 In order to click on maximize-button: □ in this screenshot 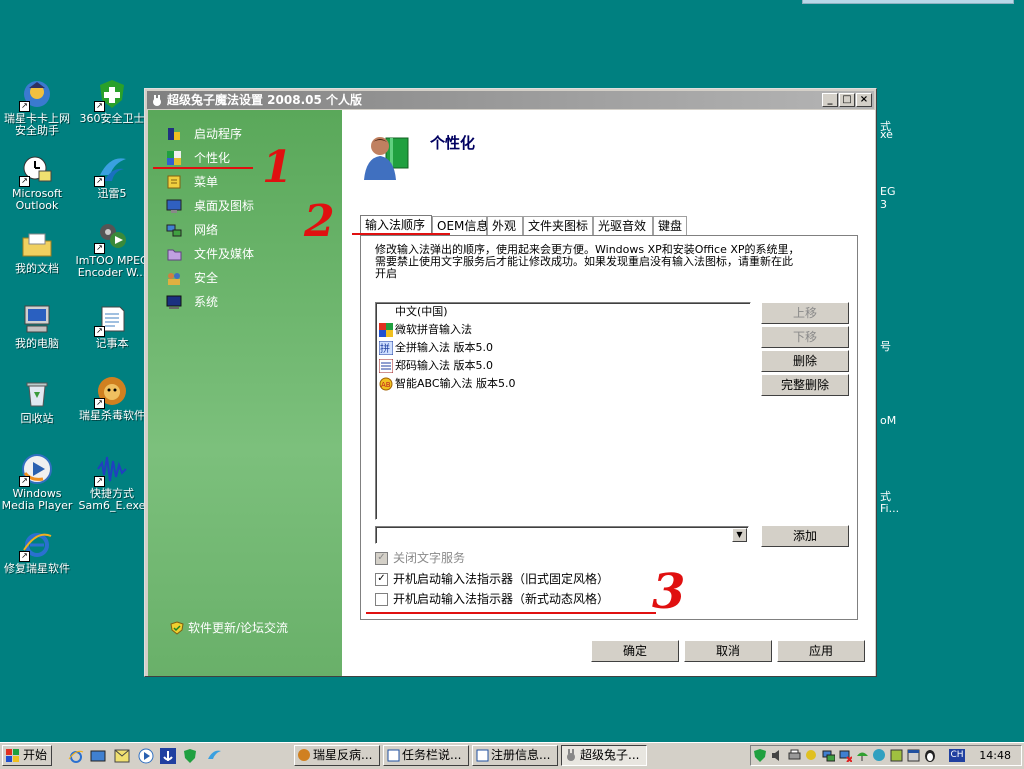, I will do `click(847, 100)`.